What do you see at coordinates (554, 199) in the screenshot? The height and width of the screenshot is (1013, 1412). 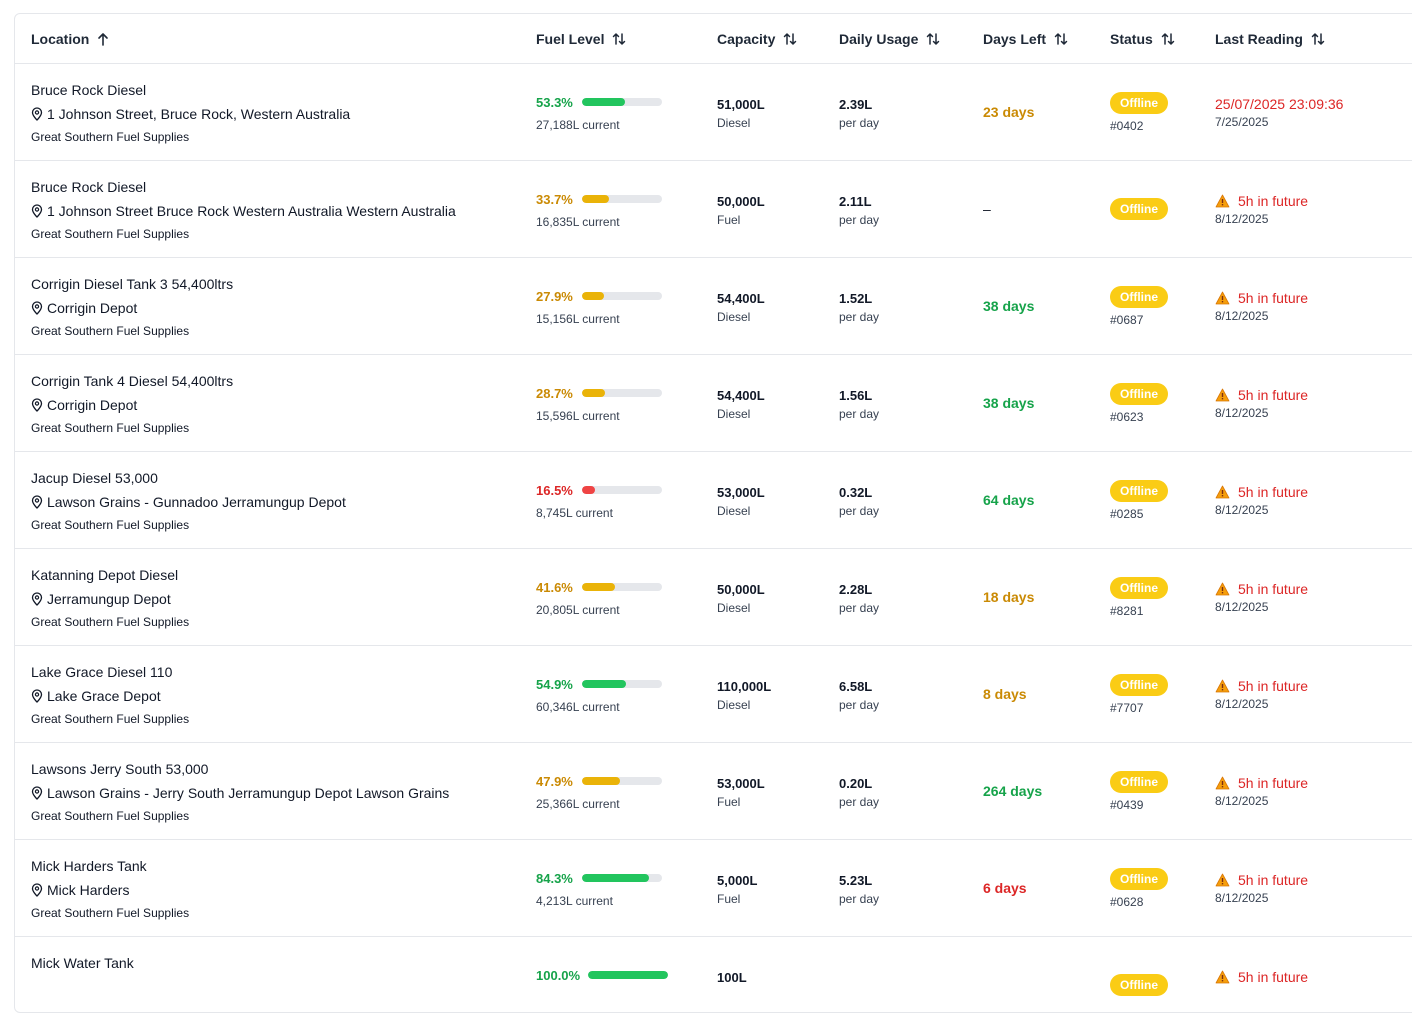 I see `fuel-percentage: 33.7%` at bounding box center [554, 199].